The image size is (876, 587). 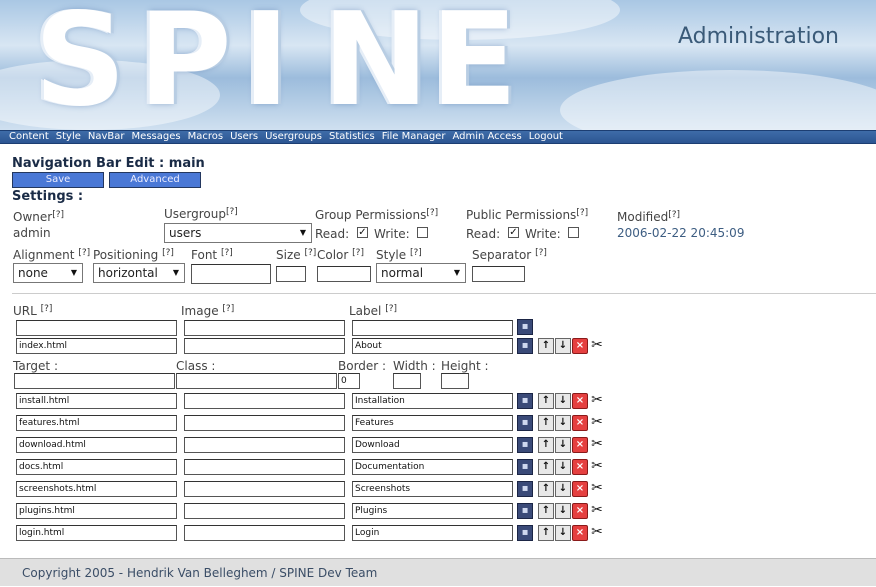 What do you see at coordinates (58, 180) in the screenshot?
I see `save-button: Save` at bounding box center [58, 180].